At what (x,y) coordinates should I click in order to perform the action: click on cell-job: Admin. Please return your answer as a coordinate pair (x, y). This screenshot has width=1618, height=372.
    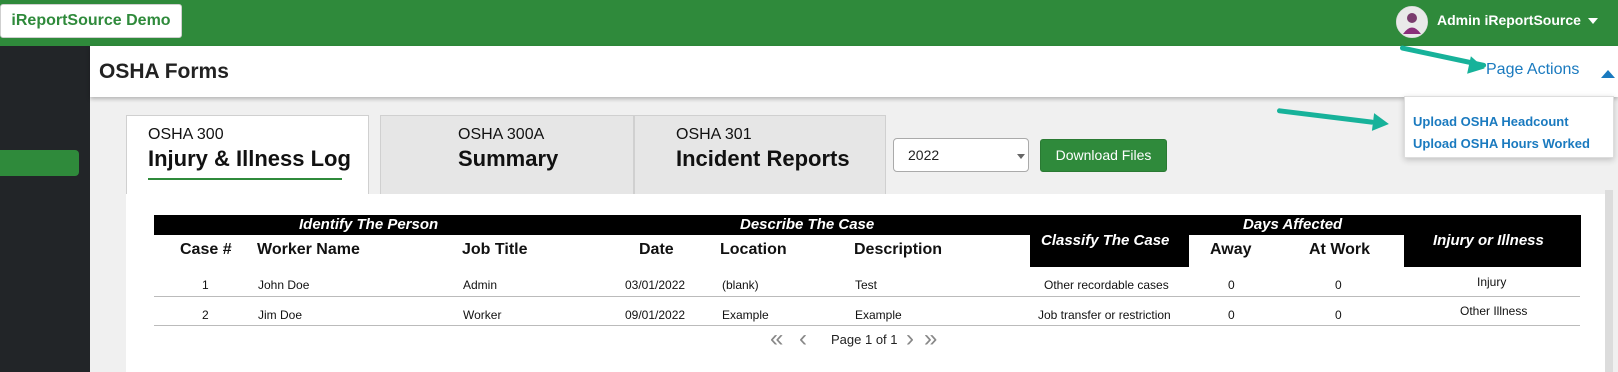
    Looking at the image, I should click on (480, 285).